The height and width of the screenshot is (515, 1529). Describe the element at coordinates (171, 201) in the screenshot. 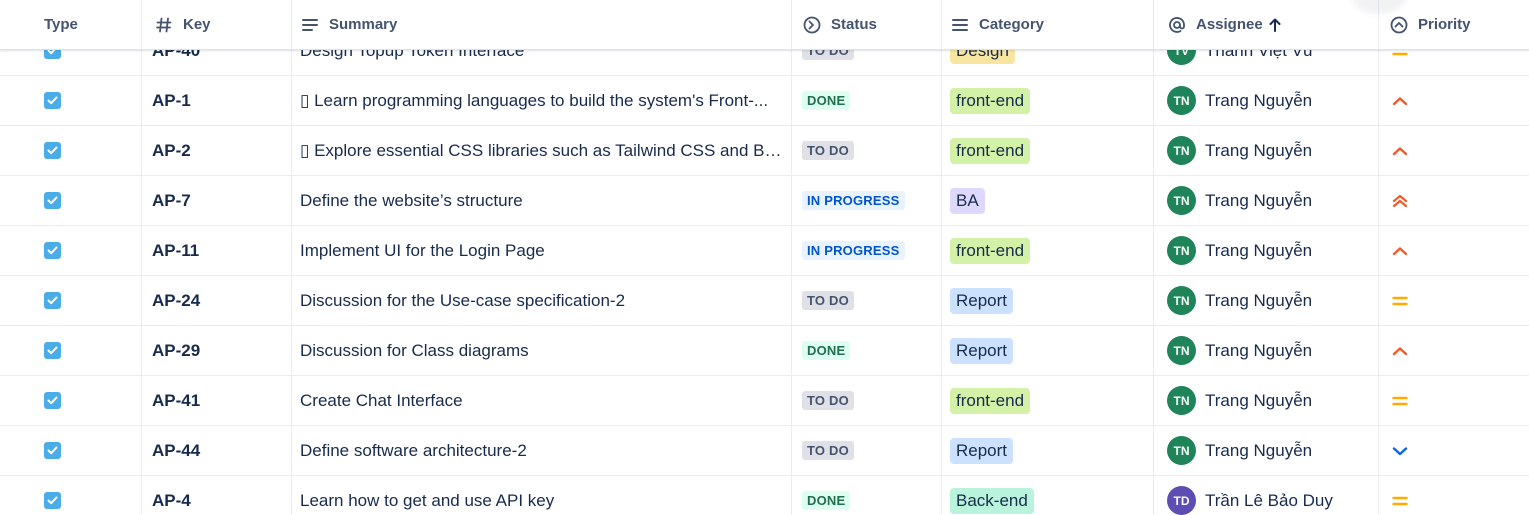

I see `issue-key-link: AP-7` at that location.